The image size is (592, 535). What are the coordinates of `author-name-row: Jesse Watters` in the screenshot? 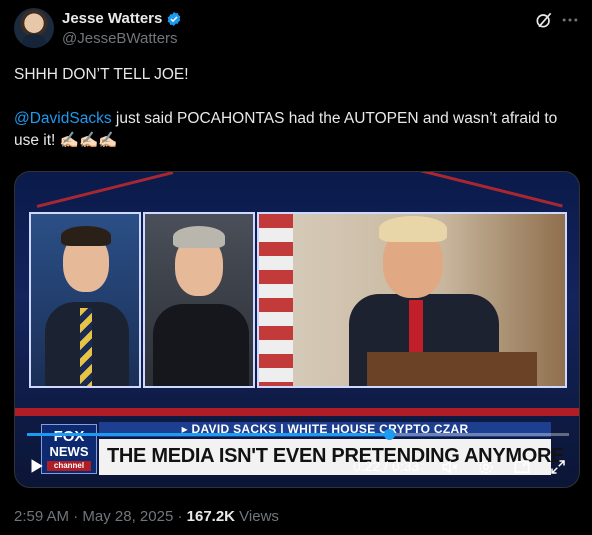 It's located at (122, 18).